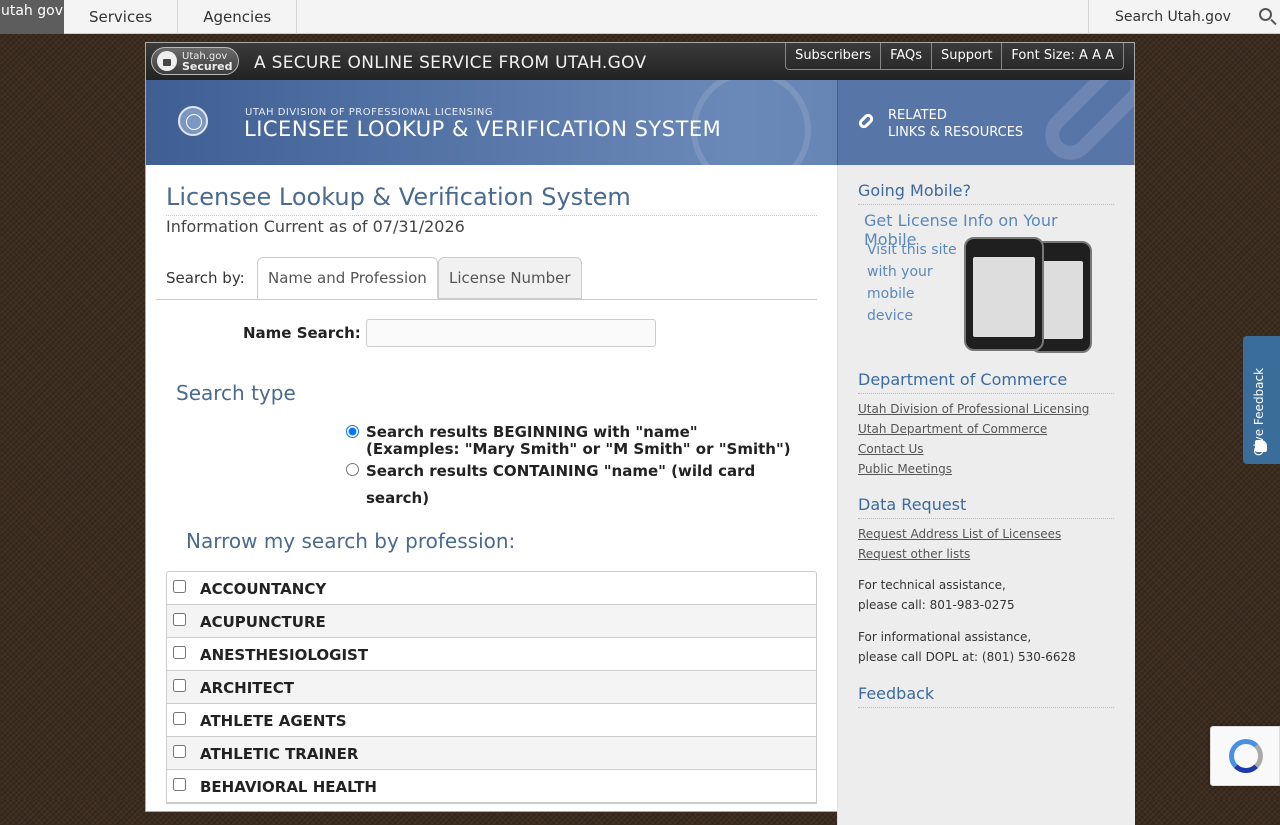  I want to click on profession-label: ACCOUNTANCY, so click(263, 589).